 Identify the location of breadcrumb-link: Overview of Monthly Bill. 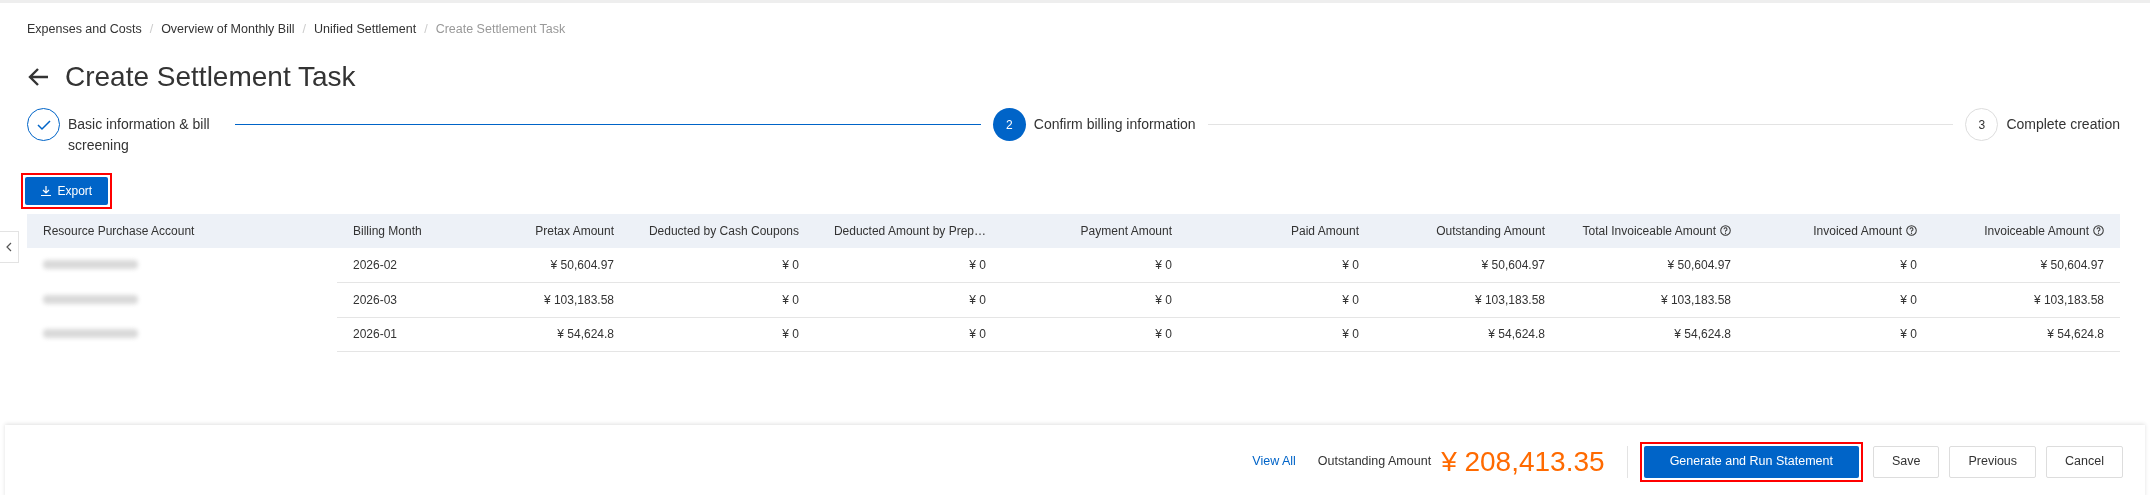
(228, 31).